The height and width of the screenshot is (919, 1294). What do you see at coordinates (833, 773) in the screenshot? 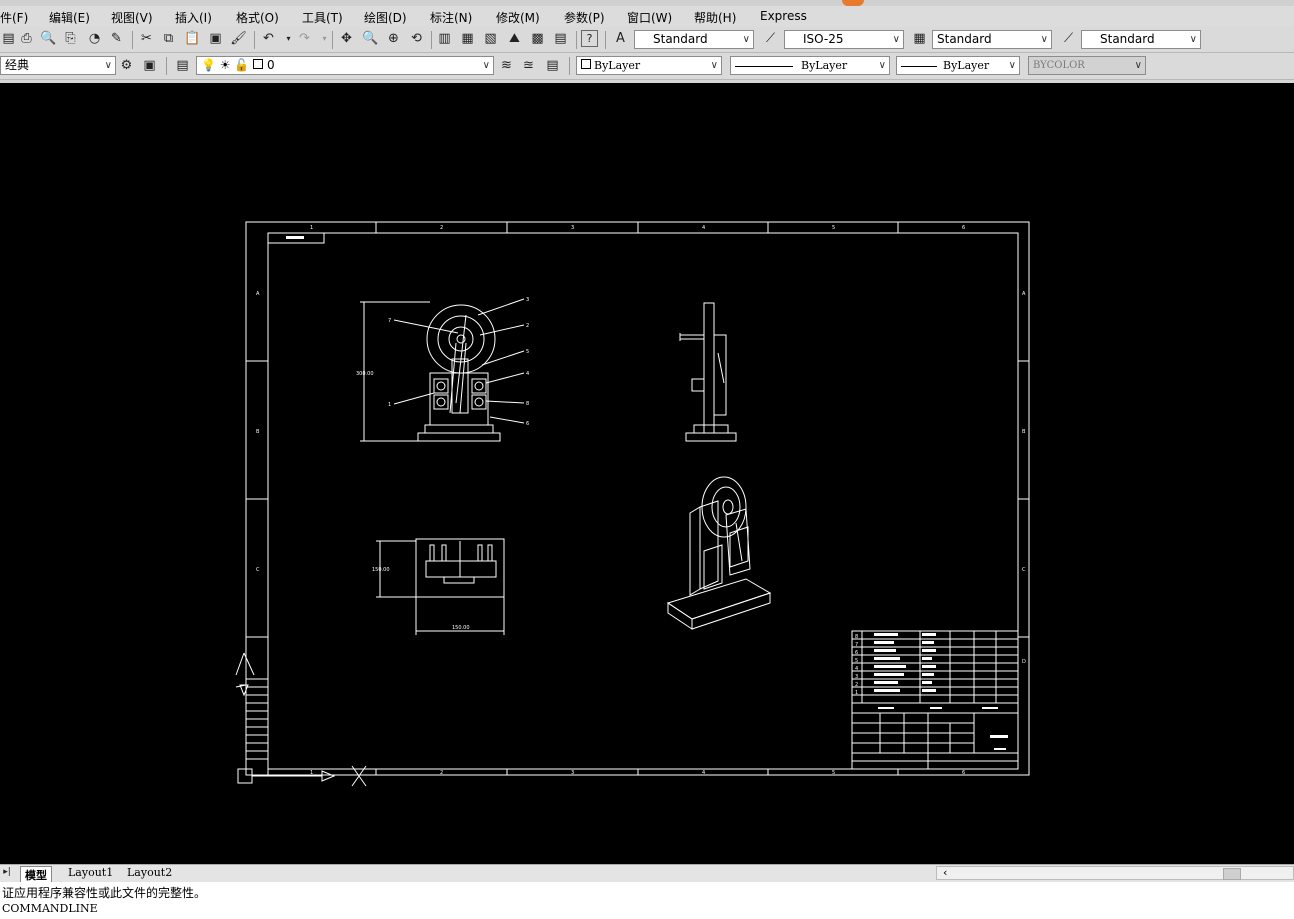
I see `zone-col-label: 5` at bounding box center [833, 773].